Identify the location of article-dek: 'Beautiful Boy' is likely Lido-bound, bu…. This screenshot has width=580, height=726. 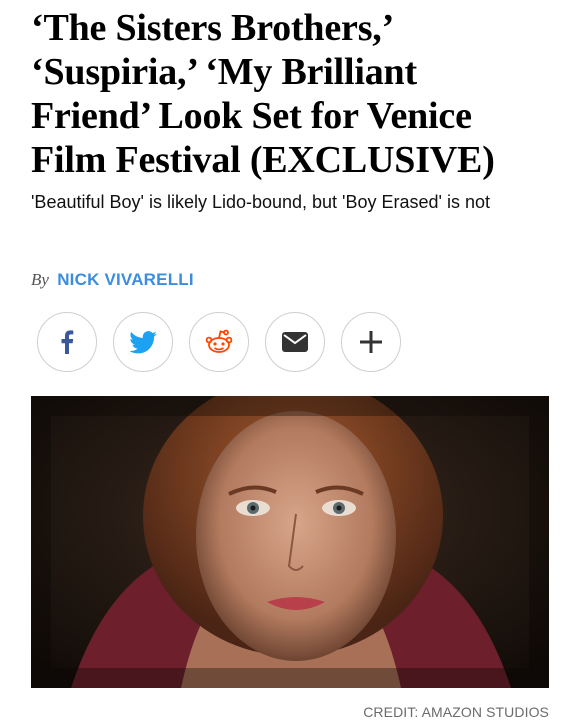
(260, 202).